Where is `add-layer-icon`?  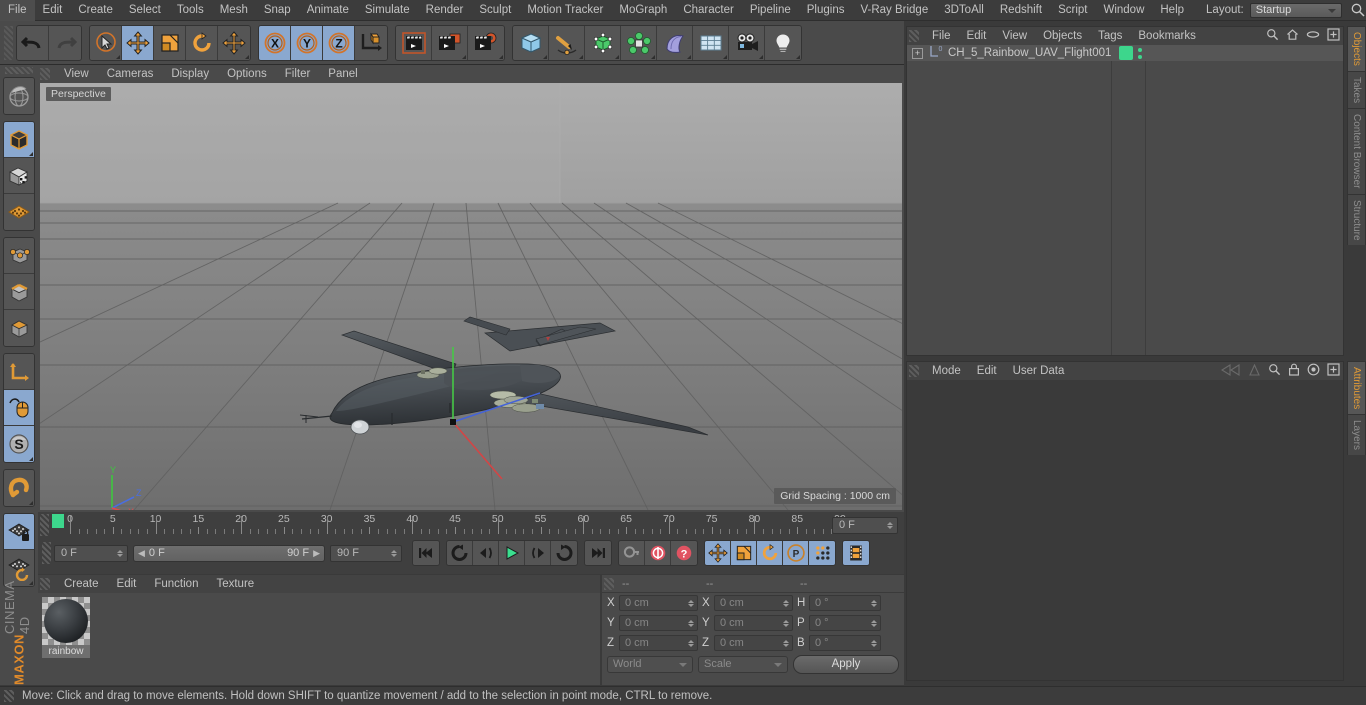 add-layer-icon is located at coordinates (1333, 36).